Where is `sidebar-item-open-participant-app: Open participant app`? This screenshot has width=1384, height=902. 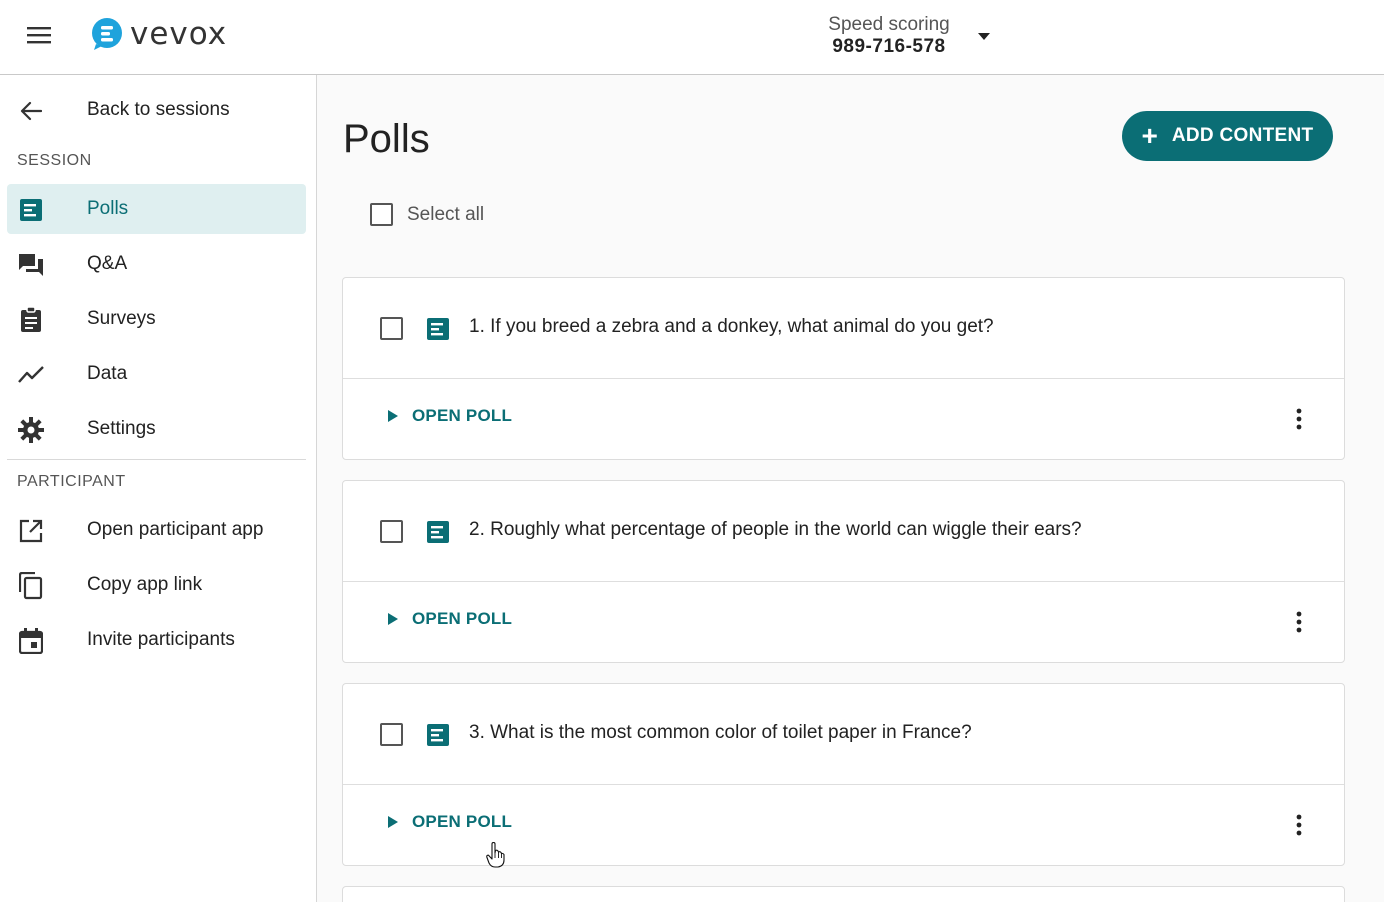 sidebar-item-open-participant-app: Open participant app is located at coordinates (156, 530).